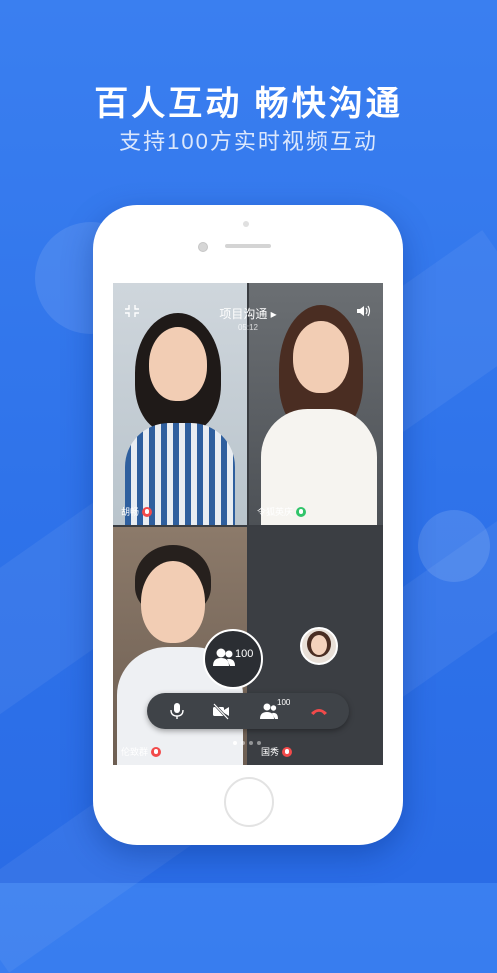 Image resolution: width=497 pixels, height=973 pixels. What do you see at coordinates (135, 752) in the screenshot?
I see `participant-name: 伦致群` at bounding box center [135, 752].